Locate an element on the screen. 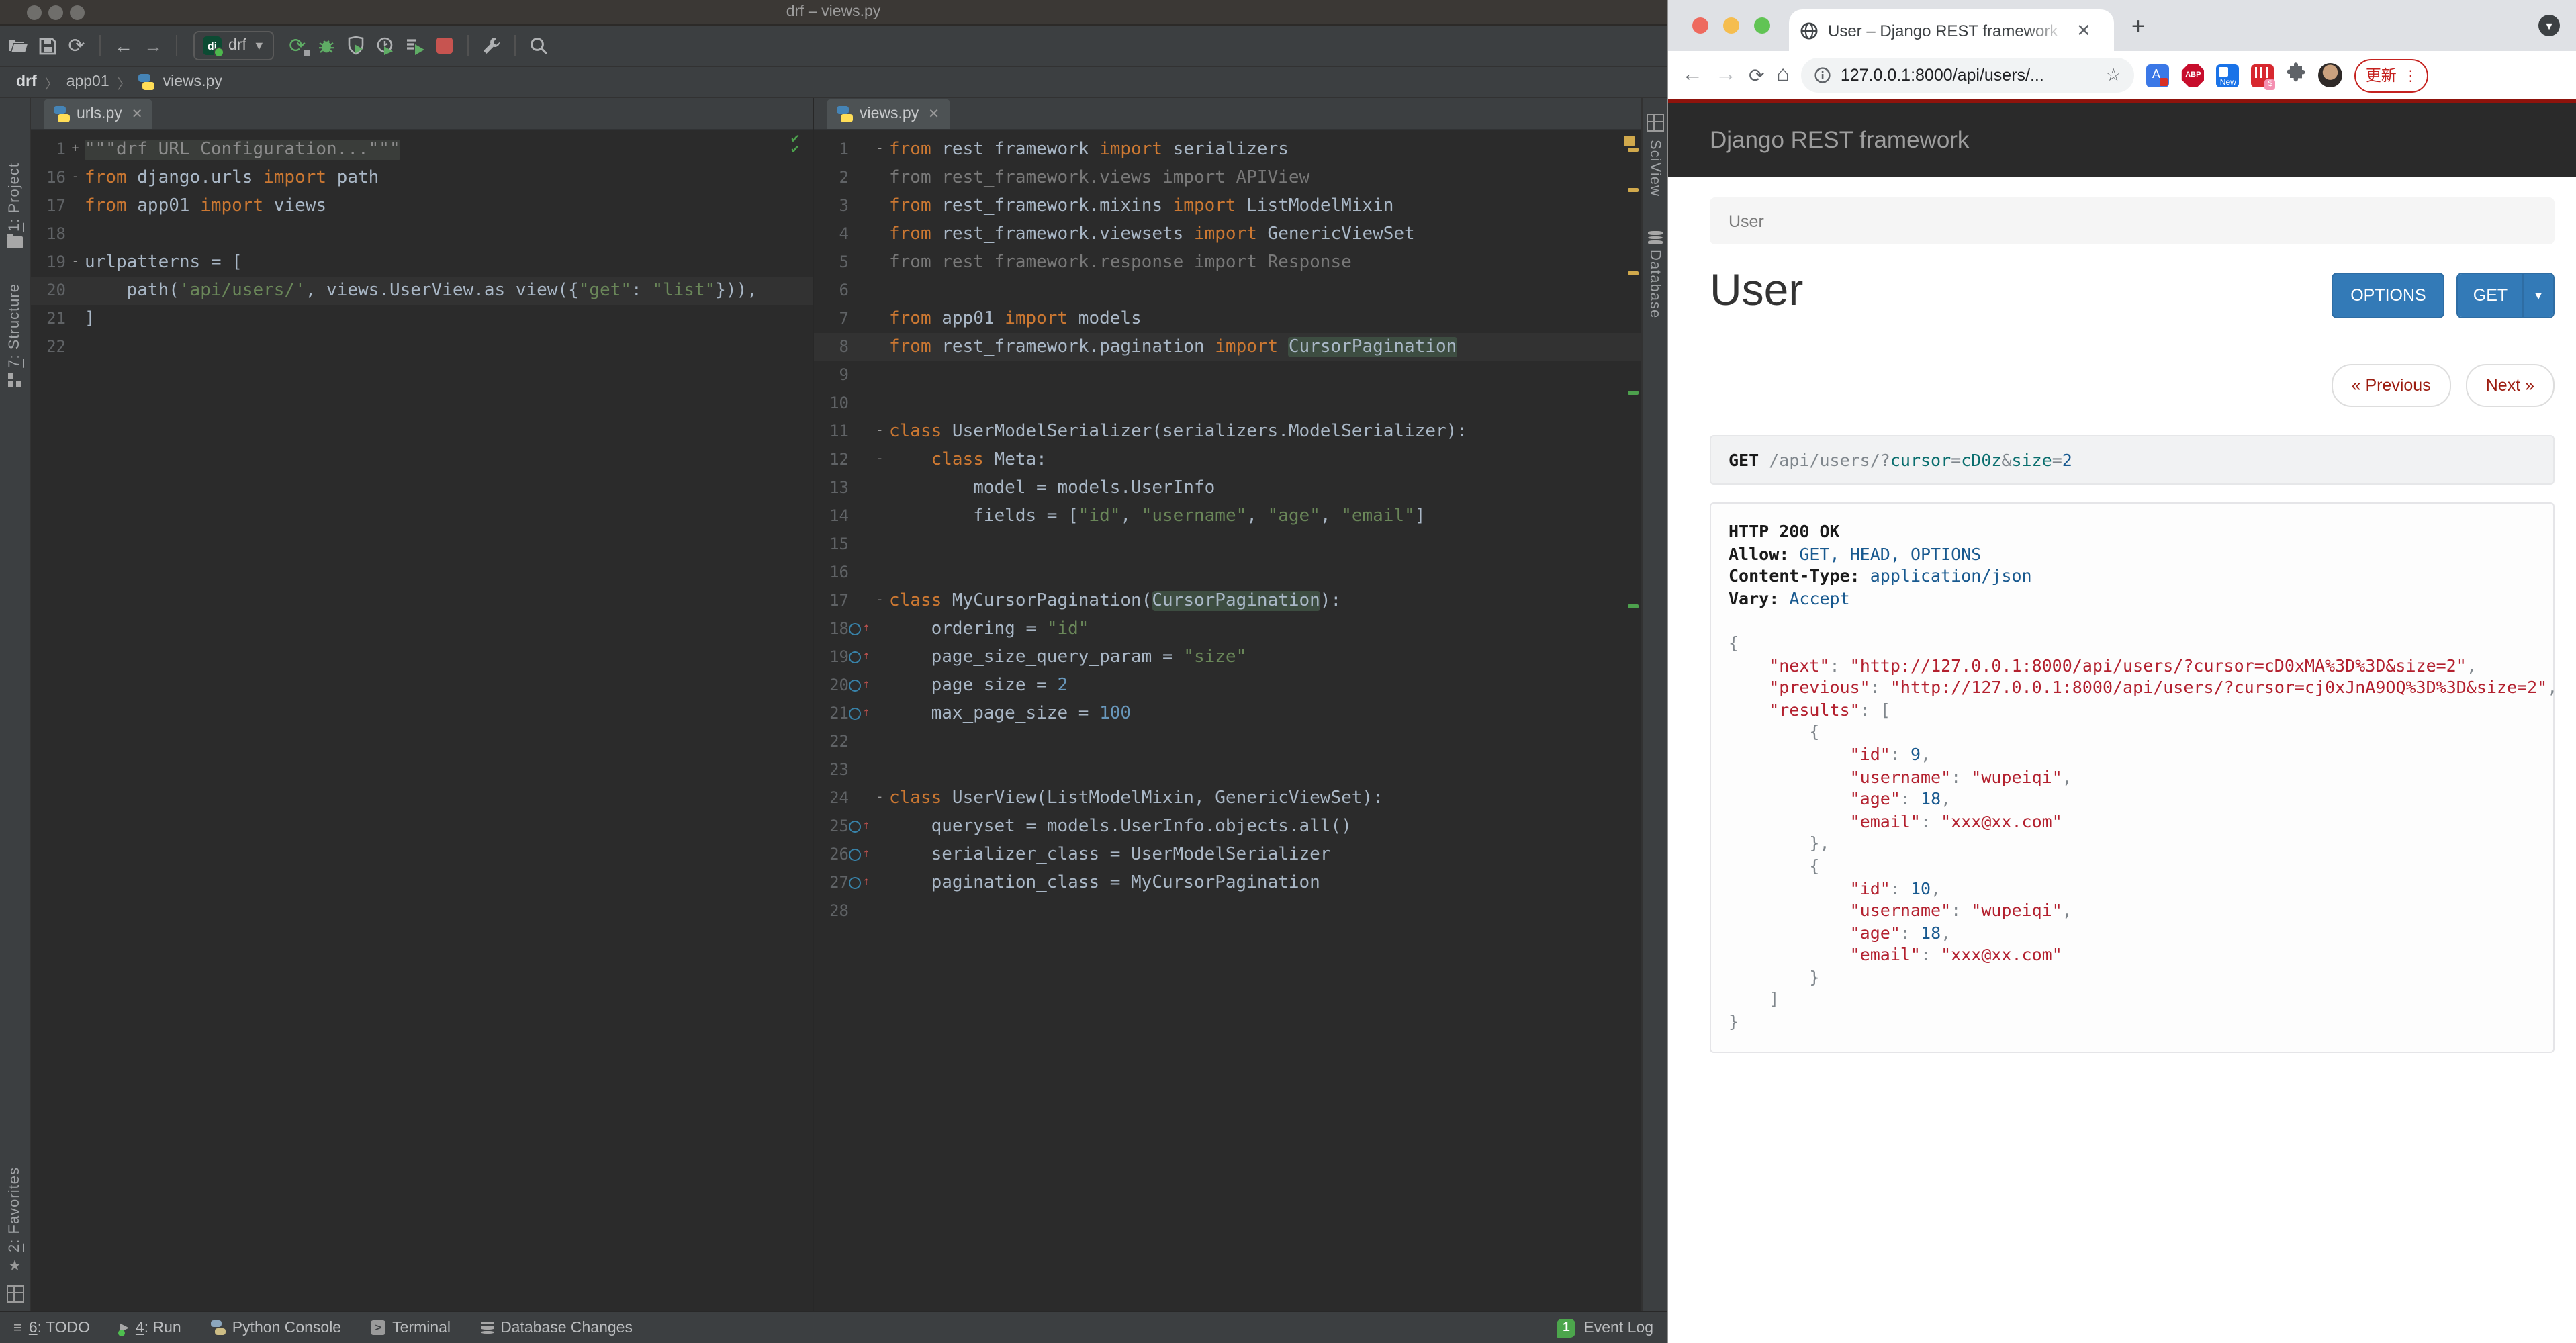  favorites-star-icon: ★ is located at coordinates (14, 1266).